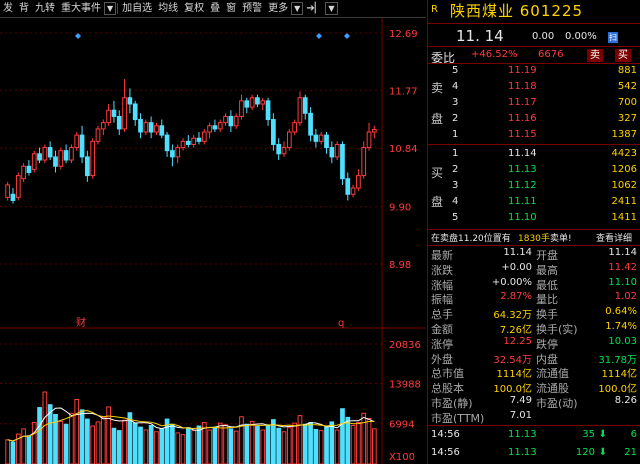 Image resolution: width=640 pixels, height=464 pixels. What do you see at coordinates (614, 237) in the screenshot?
I see `notice-detail-link: 查看详细` at bounding box center [614, 237].